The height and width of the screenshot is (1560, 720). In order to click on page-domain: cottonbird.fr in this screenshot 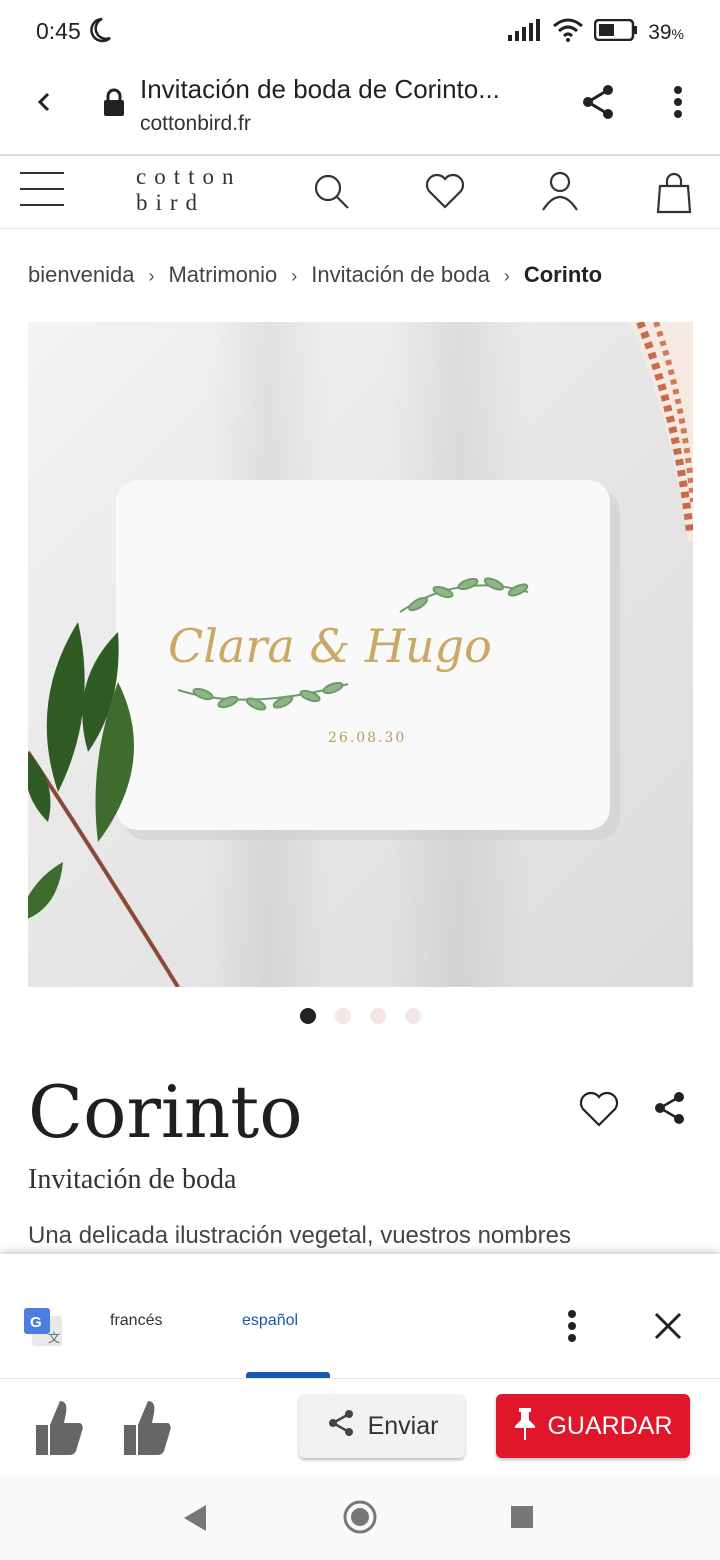, I will do `click(195, 124)`.